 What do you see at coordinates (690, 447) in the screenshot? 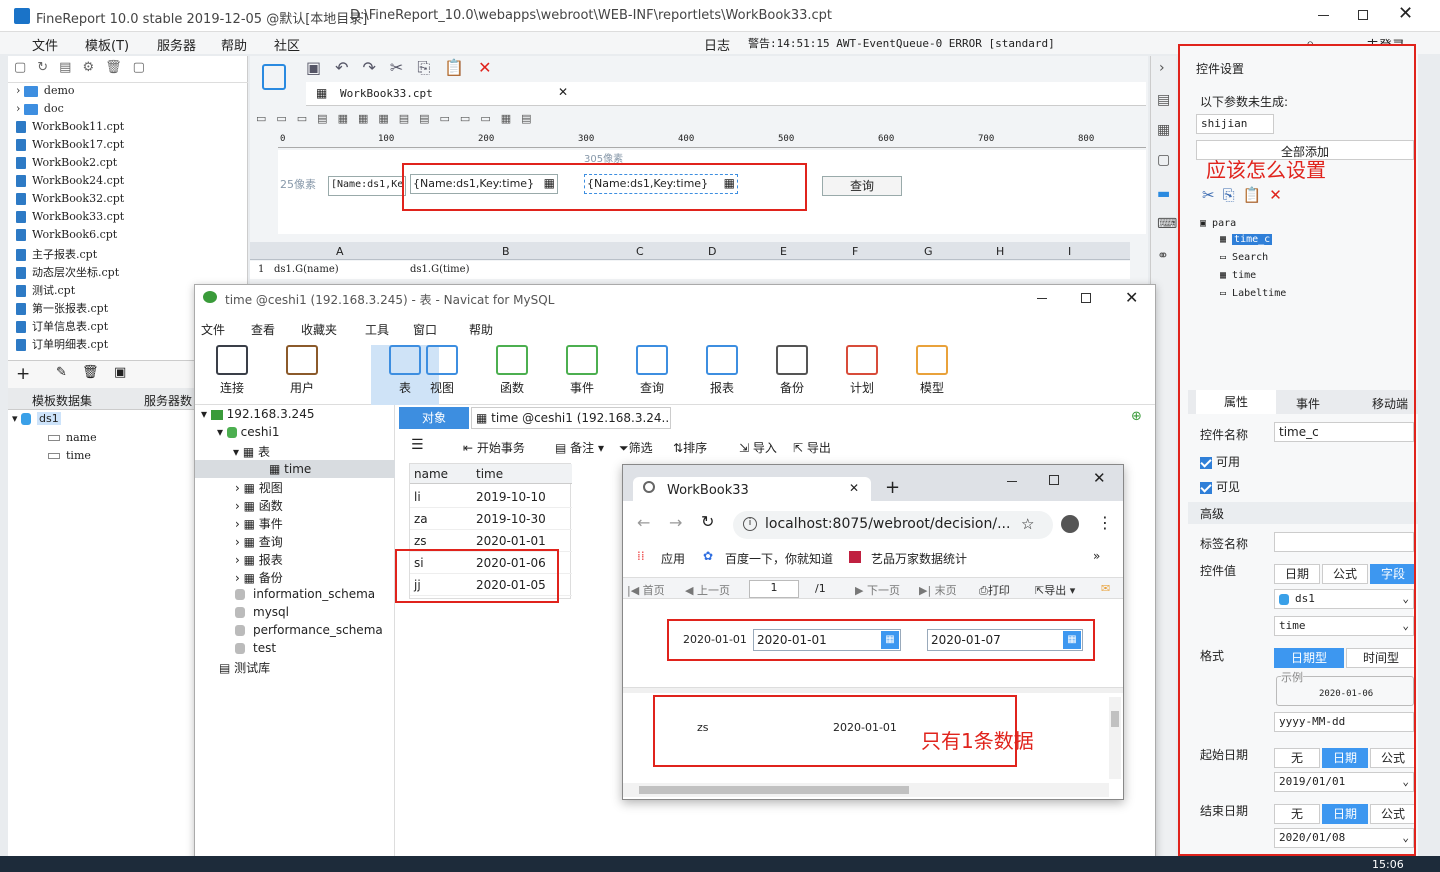
I see `sort-button: ⇅排序` at bounding box center [690, 447].